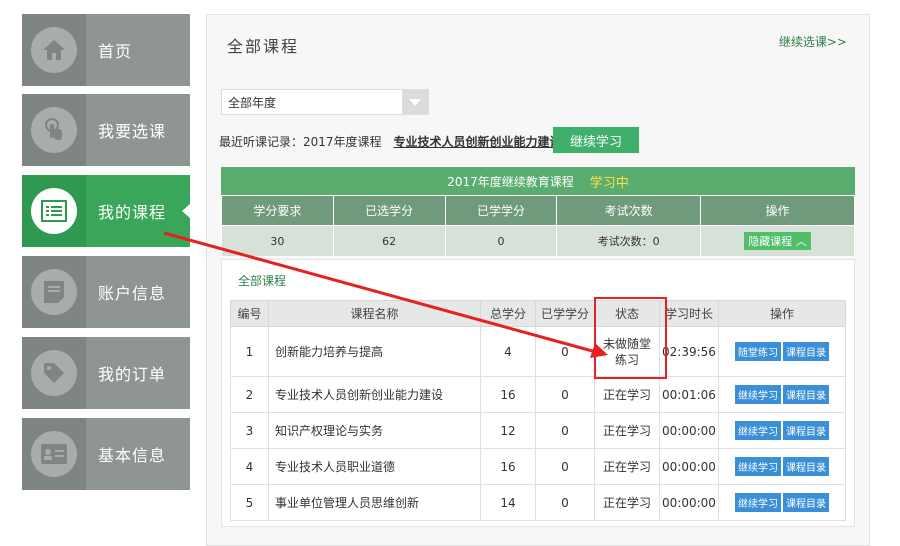  I want to click on course-no: 1, so click(249, 351).